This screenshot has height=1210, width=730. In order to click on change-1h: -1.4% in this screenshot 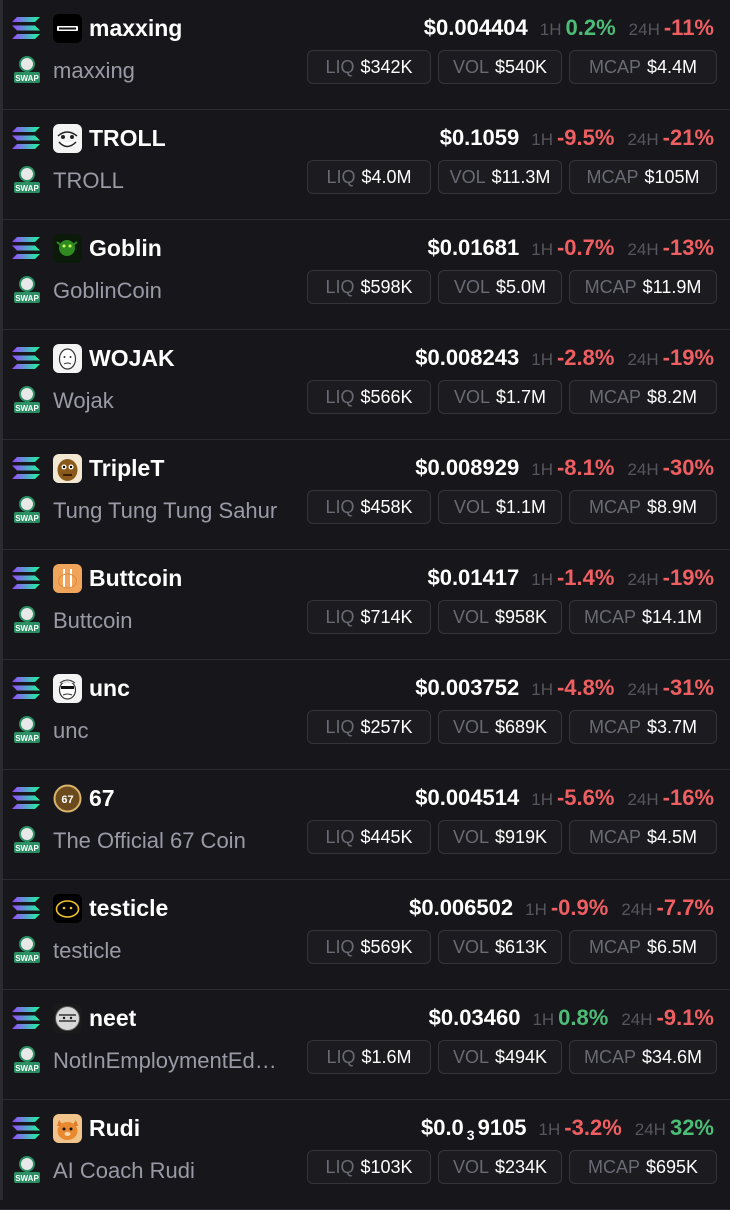, I will do `click(585, 577)`.